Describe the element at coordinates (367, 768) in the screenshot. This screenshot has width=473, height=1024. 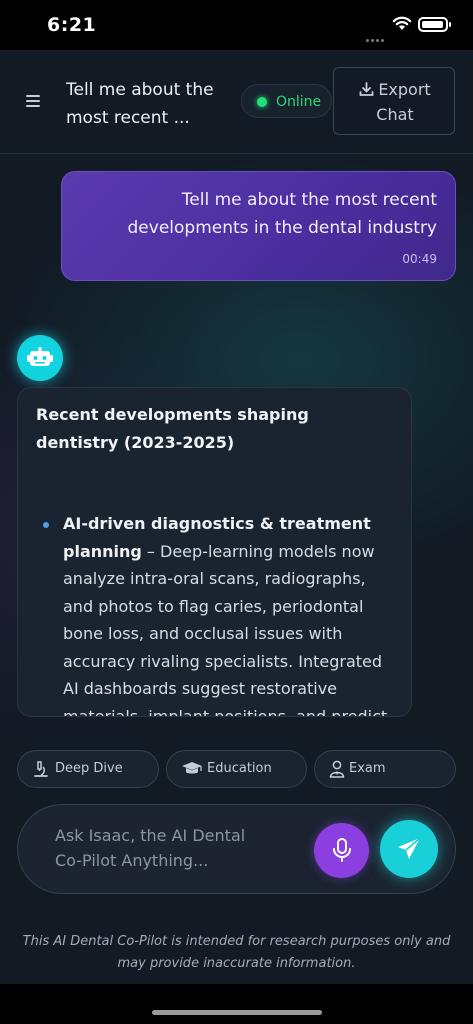
I see `exam-label: Exam` at that location.